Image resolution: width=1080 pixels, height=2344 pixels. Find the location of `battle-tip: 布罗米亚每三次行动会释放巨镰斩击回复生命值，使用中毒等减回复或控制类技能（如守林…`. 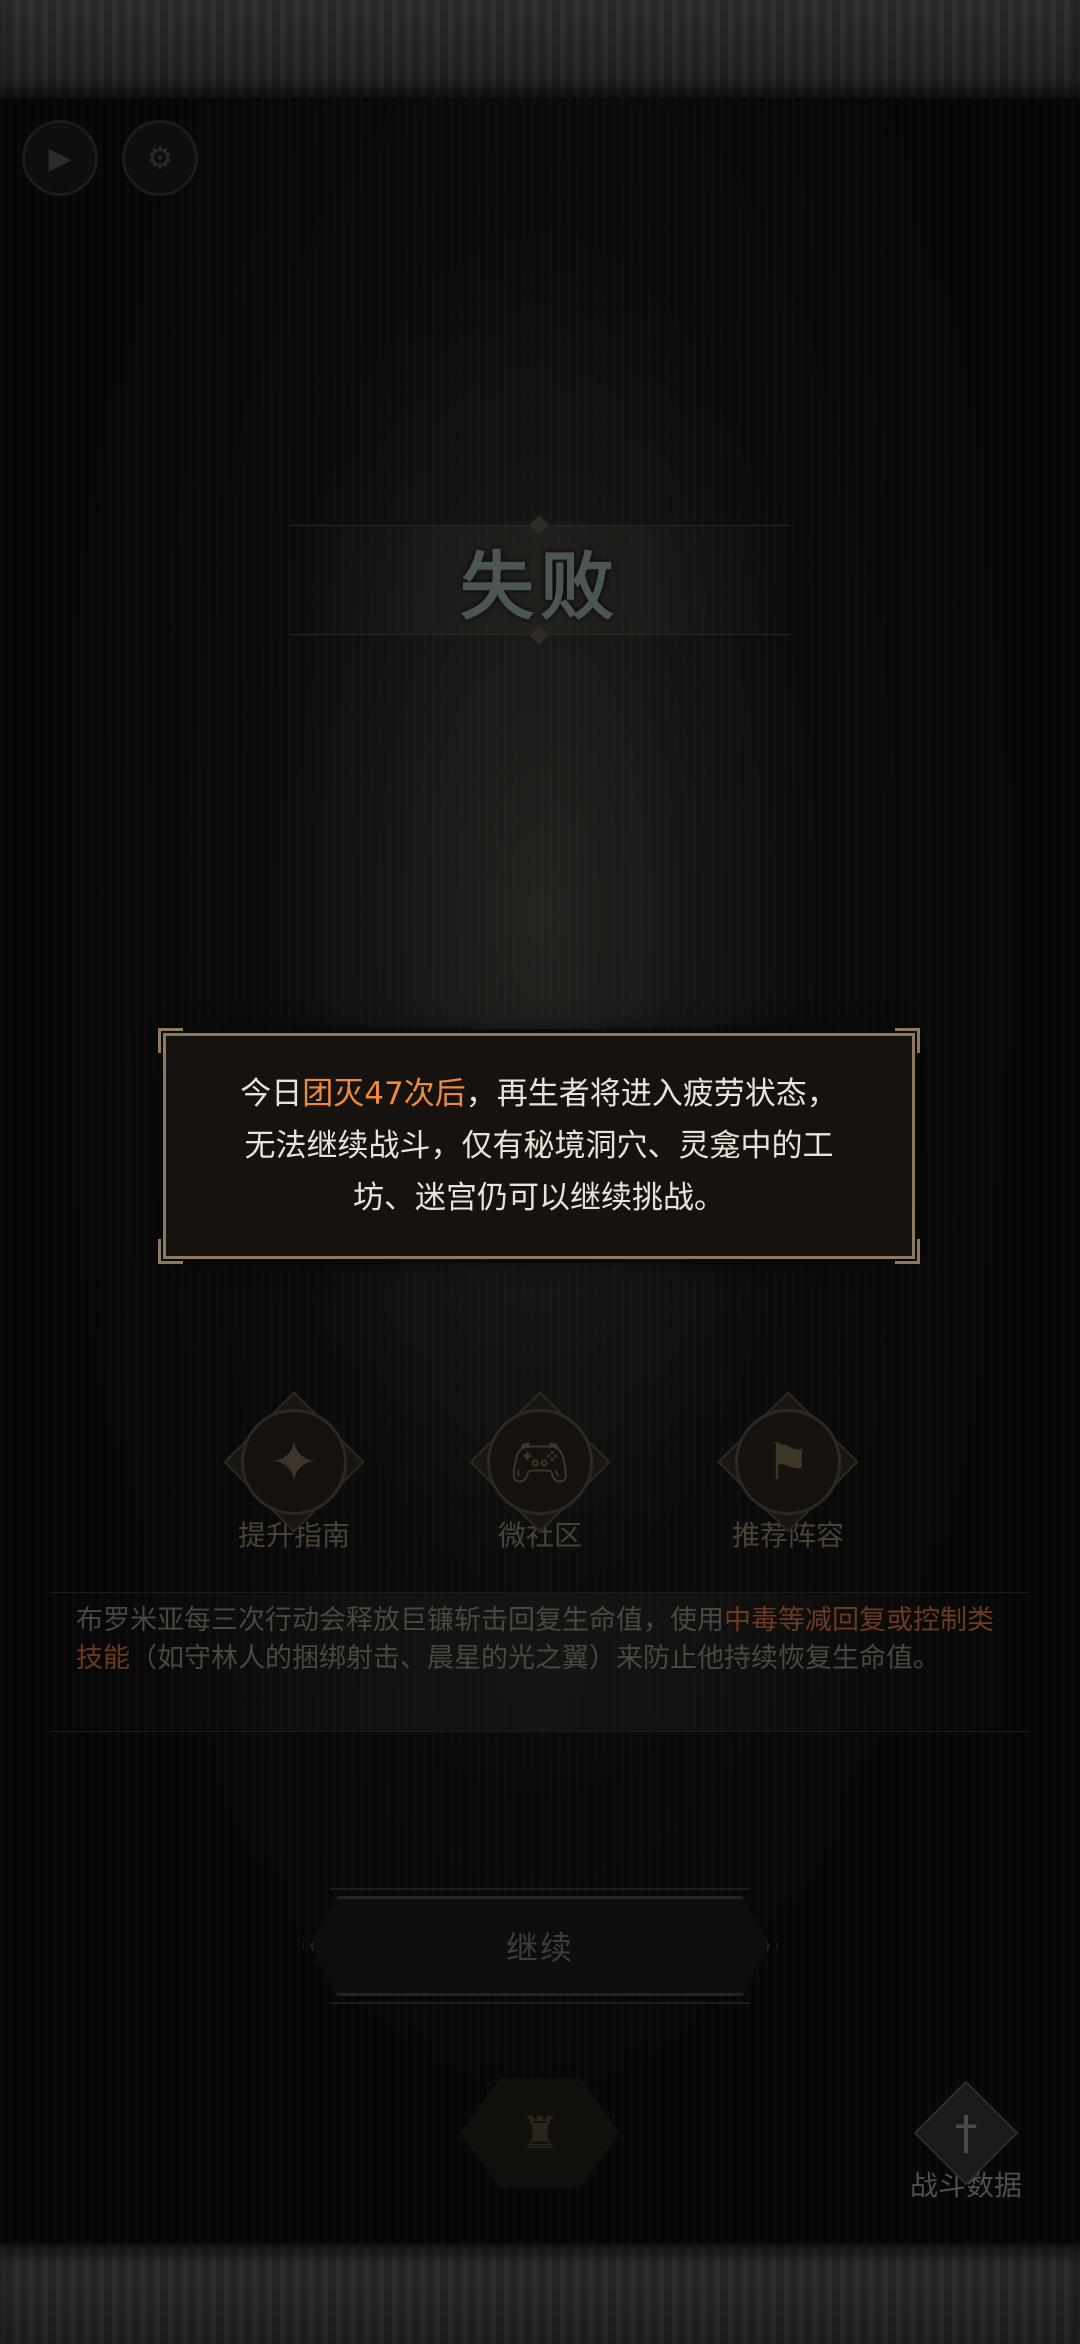

battle-tip: 布罗米亚每三次行动会释放巨镰斩击回复生命值，使用中毒等减回复或控制类技能（如守林… is located at coordinates (546, 1640).